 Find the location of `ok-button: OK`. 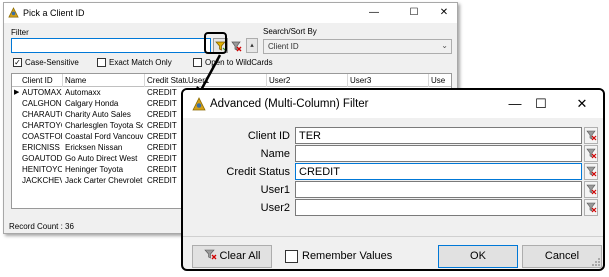

ok-button: OK is located at coordinates (478, 256).